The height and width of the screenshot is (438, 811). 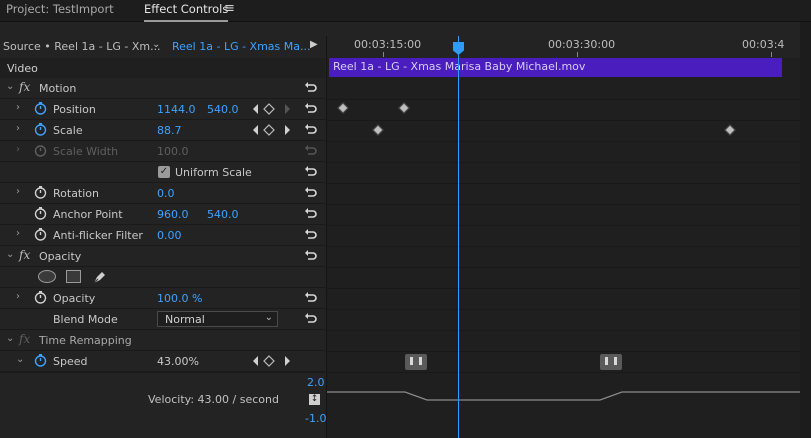 What do you see at coordinates (22, 68) in the screenshot?
I see `video-header-label: Video` at bounding box center [22, 68].